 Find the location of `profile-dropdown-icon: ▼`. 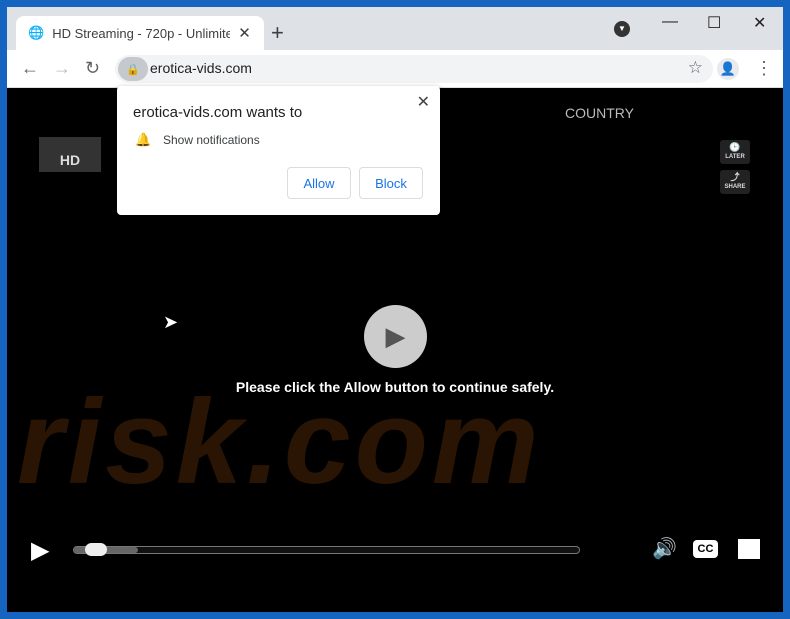

profile-dropdown-icon: ▼ is located at coordinates (622, 29).